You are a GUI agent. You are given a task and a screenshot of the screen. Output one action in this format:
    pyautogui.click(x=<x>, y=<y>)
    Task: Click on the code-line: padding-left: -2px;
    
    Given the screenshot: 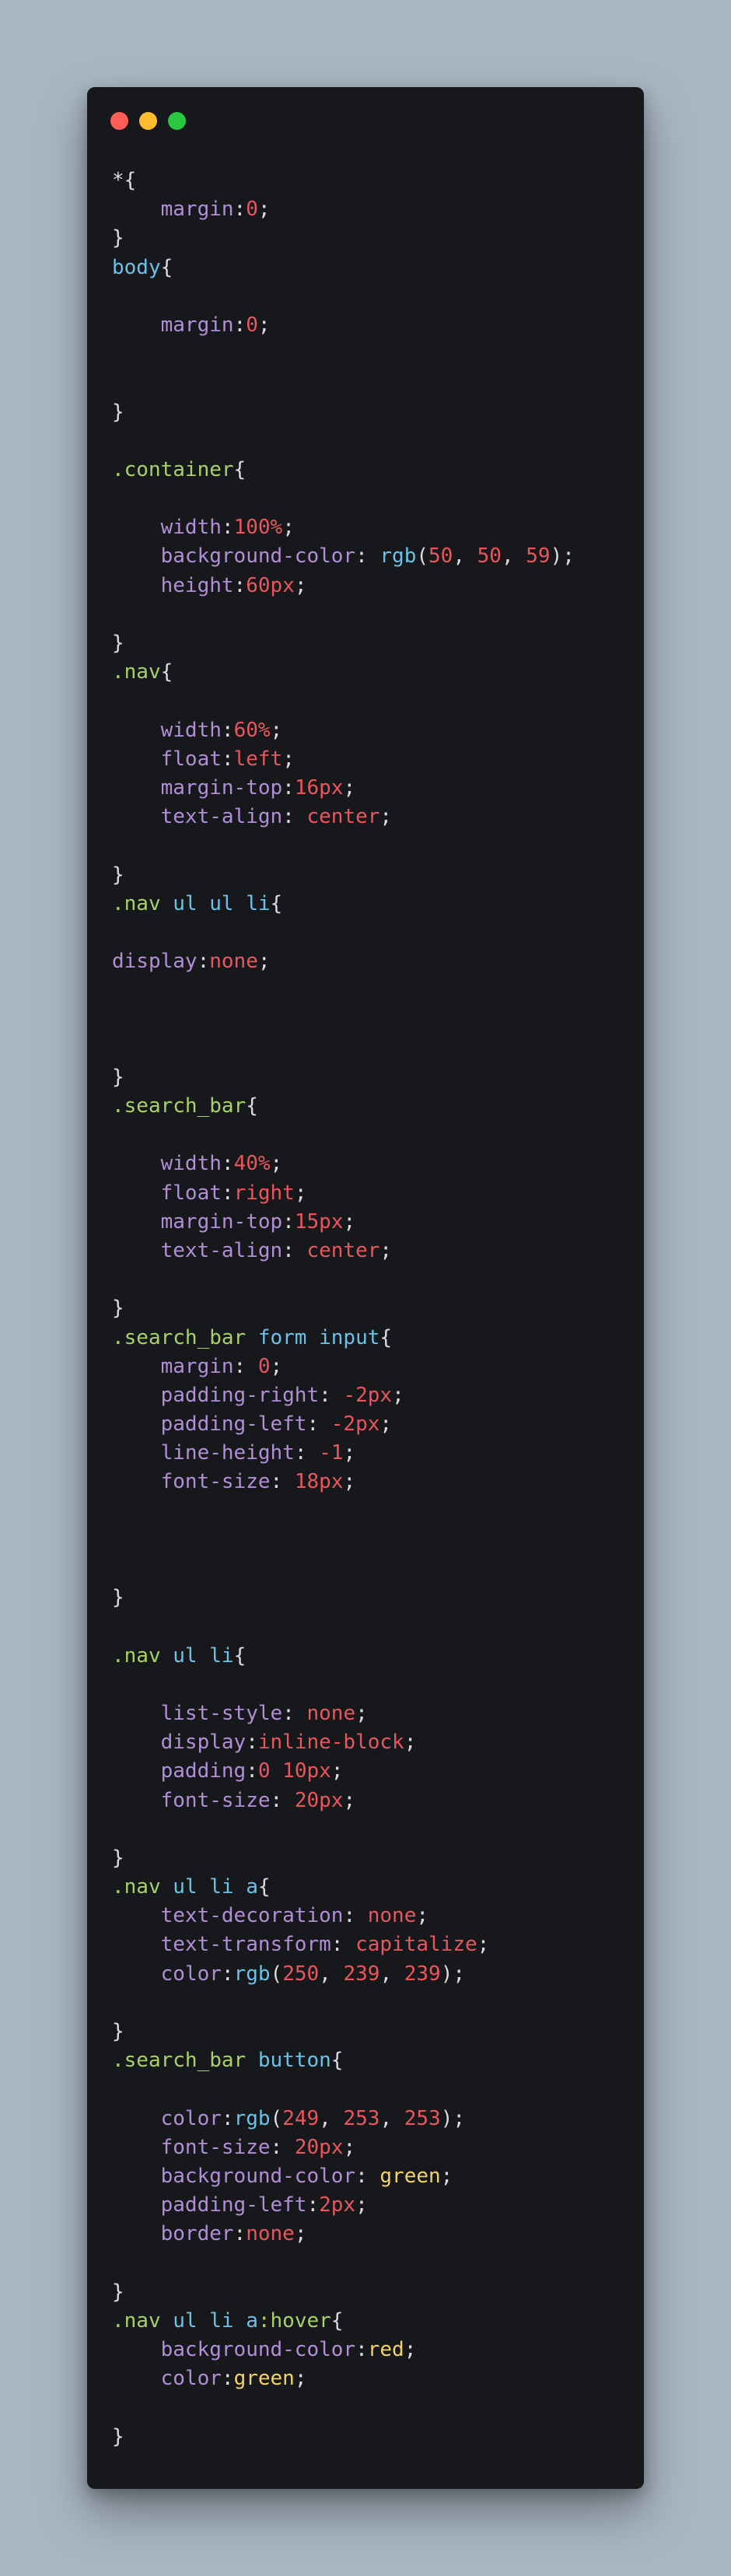 What is the action you would take?
    pyautogui.click(x=370, y=1425)
    